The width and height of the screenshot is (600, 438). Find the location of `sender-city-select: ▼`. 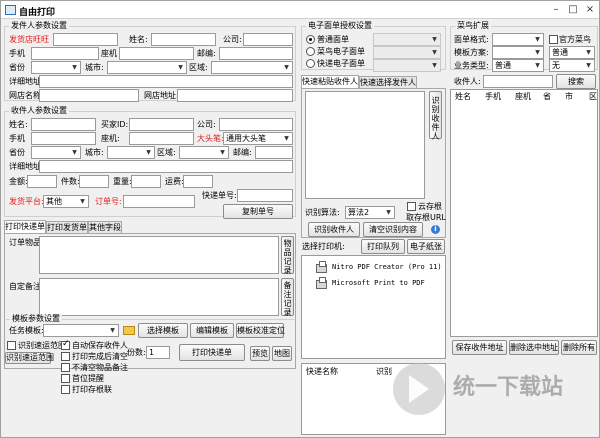

sender-city-select: ▼ is located at coordinates (147, 67).